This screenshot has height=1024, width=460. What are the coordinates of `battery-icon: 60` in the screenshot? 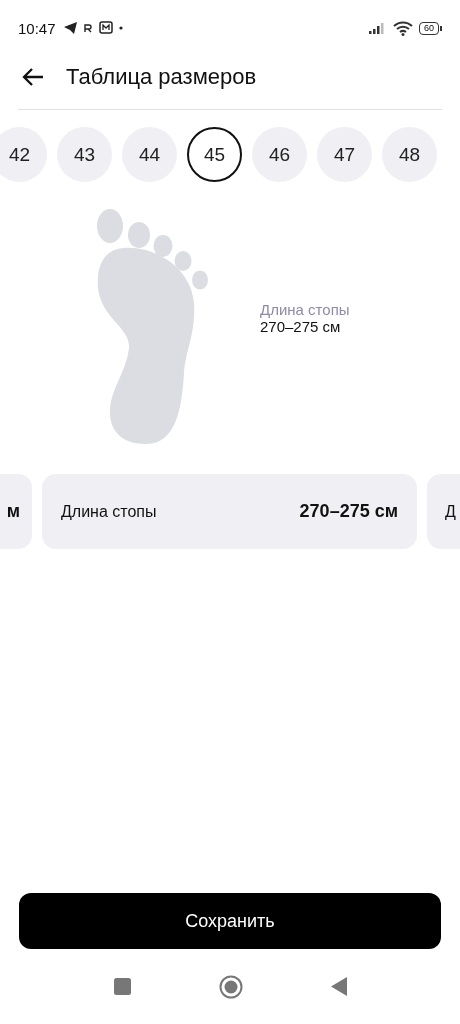 It's located at (430, 28).